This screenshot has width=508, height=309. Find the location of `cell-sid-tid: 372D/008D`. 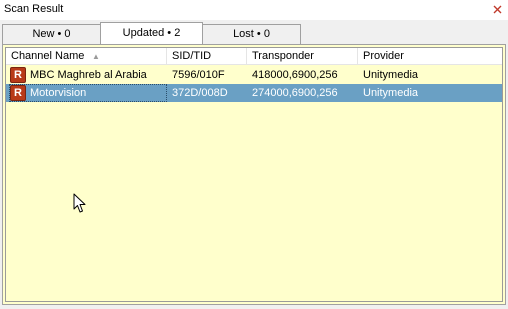

cell-sid-tid: 372D/008D is located at coordinates (200, 93).